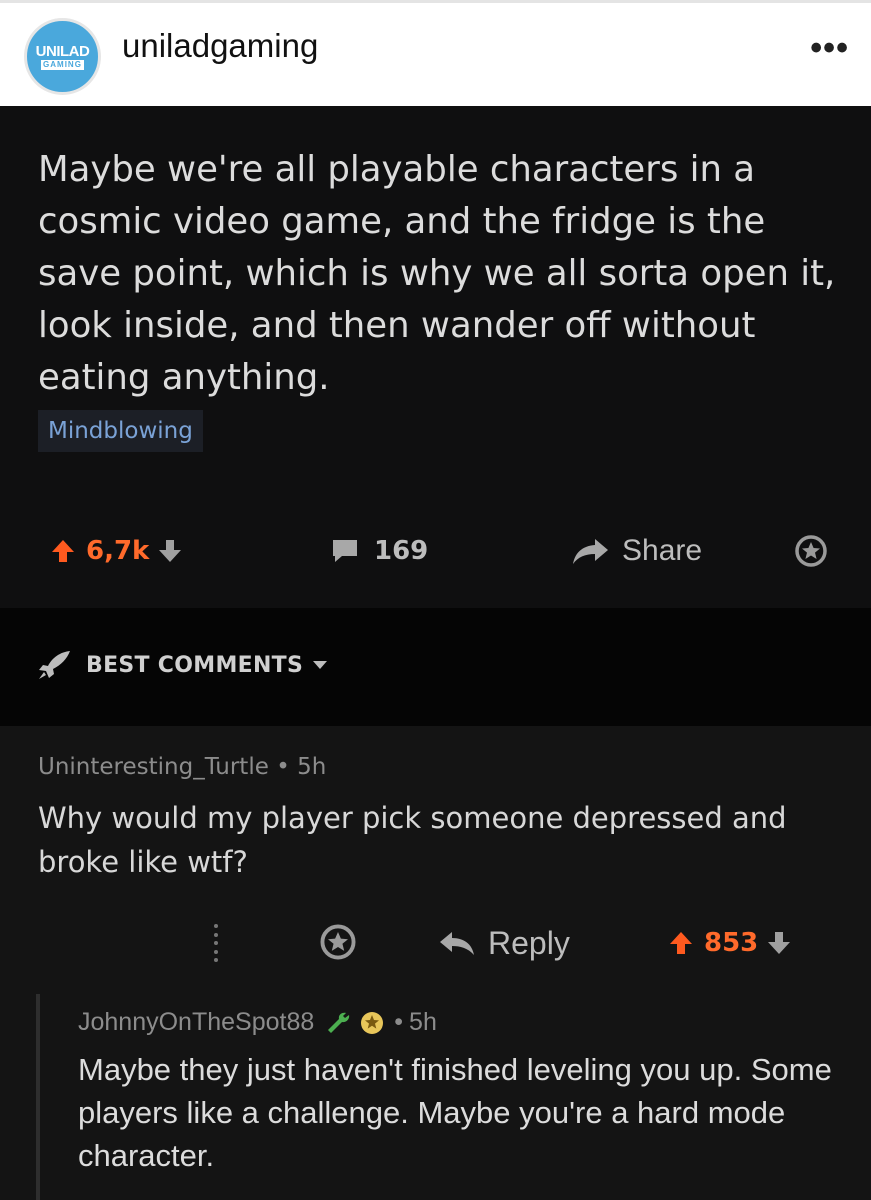 The image size is (871, 1200). Describe the element at coordinates (457, 943) in the screenshot. I see `reply-icon` at that location.